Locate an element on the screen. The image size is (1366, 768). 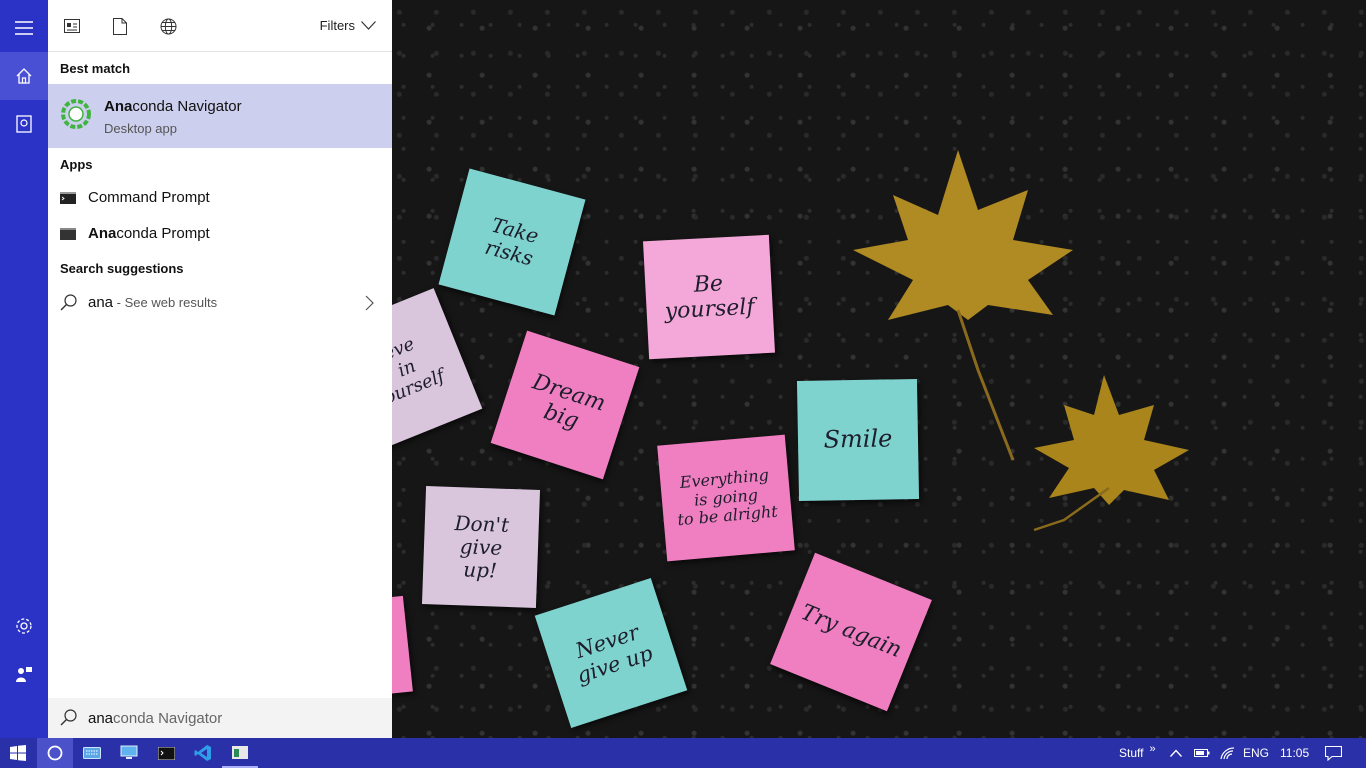
sticky-note: Try again is located at coordinates (851, 632).